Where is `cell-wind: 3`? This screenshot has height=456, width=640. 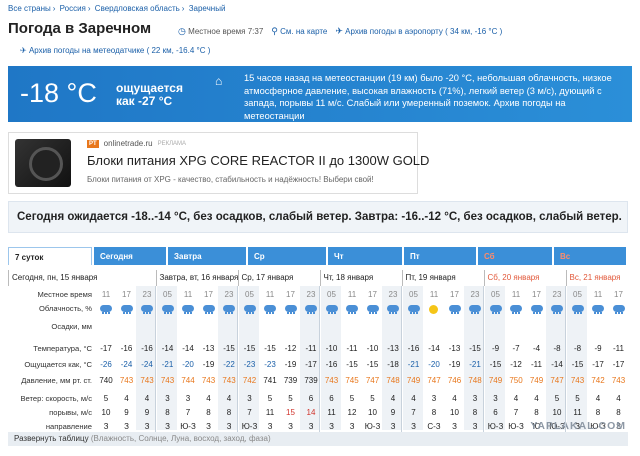
cell-wind: 3 is located at coordinates (434, 398).